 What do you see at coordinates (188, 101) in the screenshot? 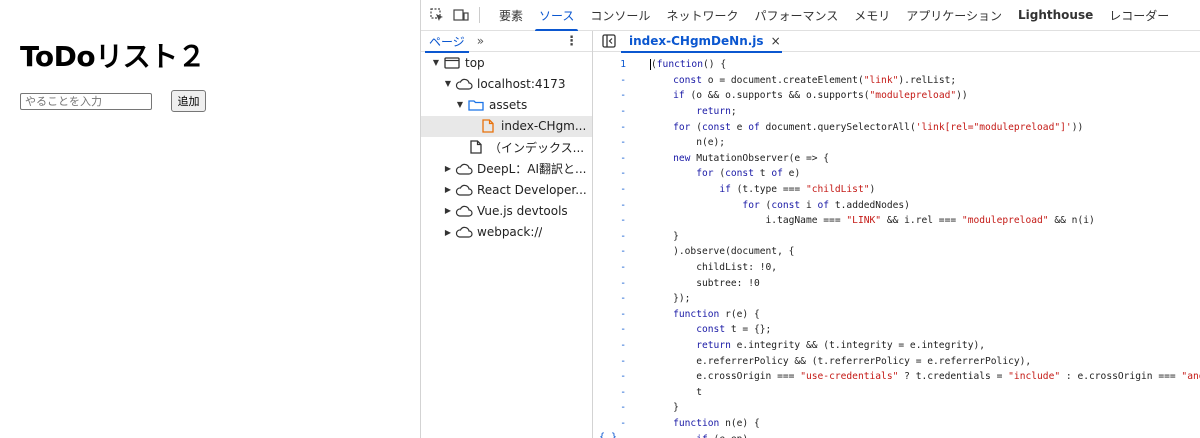
I see `add-button: 追加` at bounding box center [188, 101].